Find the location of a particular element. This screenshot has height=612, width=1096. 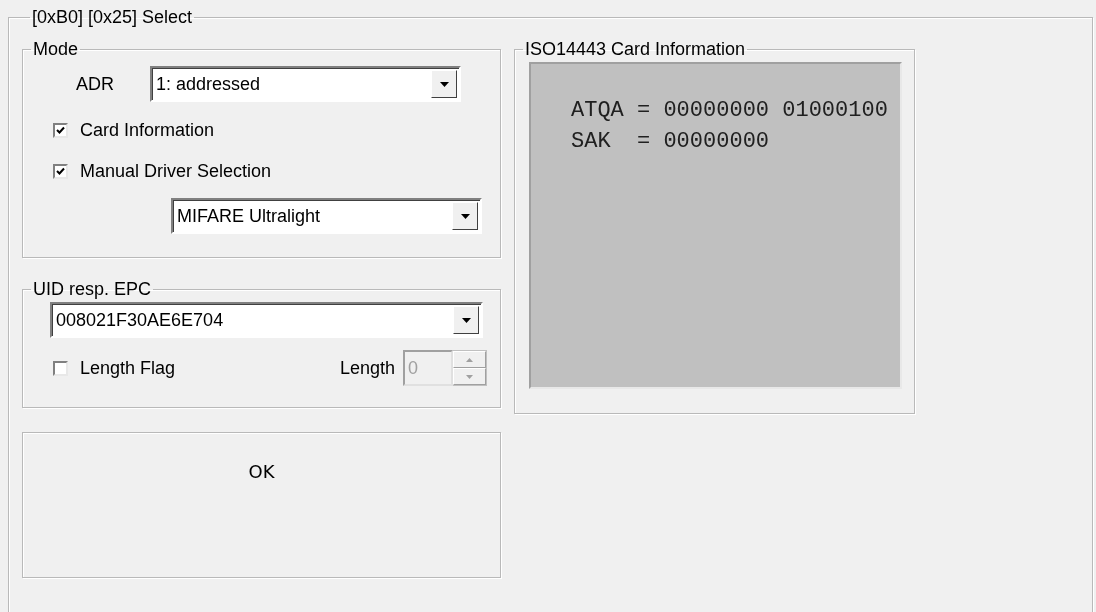

group-title: UID resp. EPC is located at coordinates (92, 289).